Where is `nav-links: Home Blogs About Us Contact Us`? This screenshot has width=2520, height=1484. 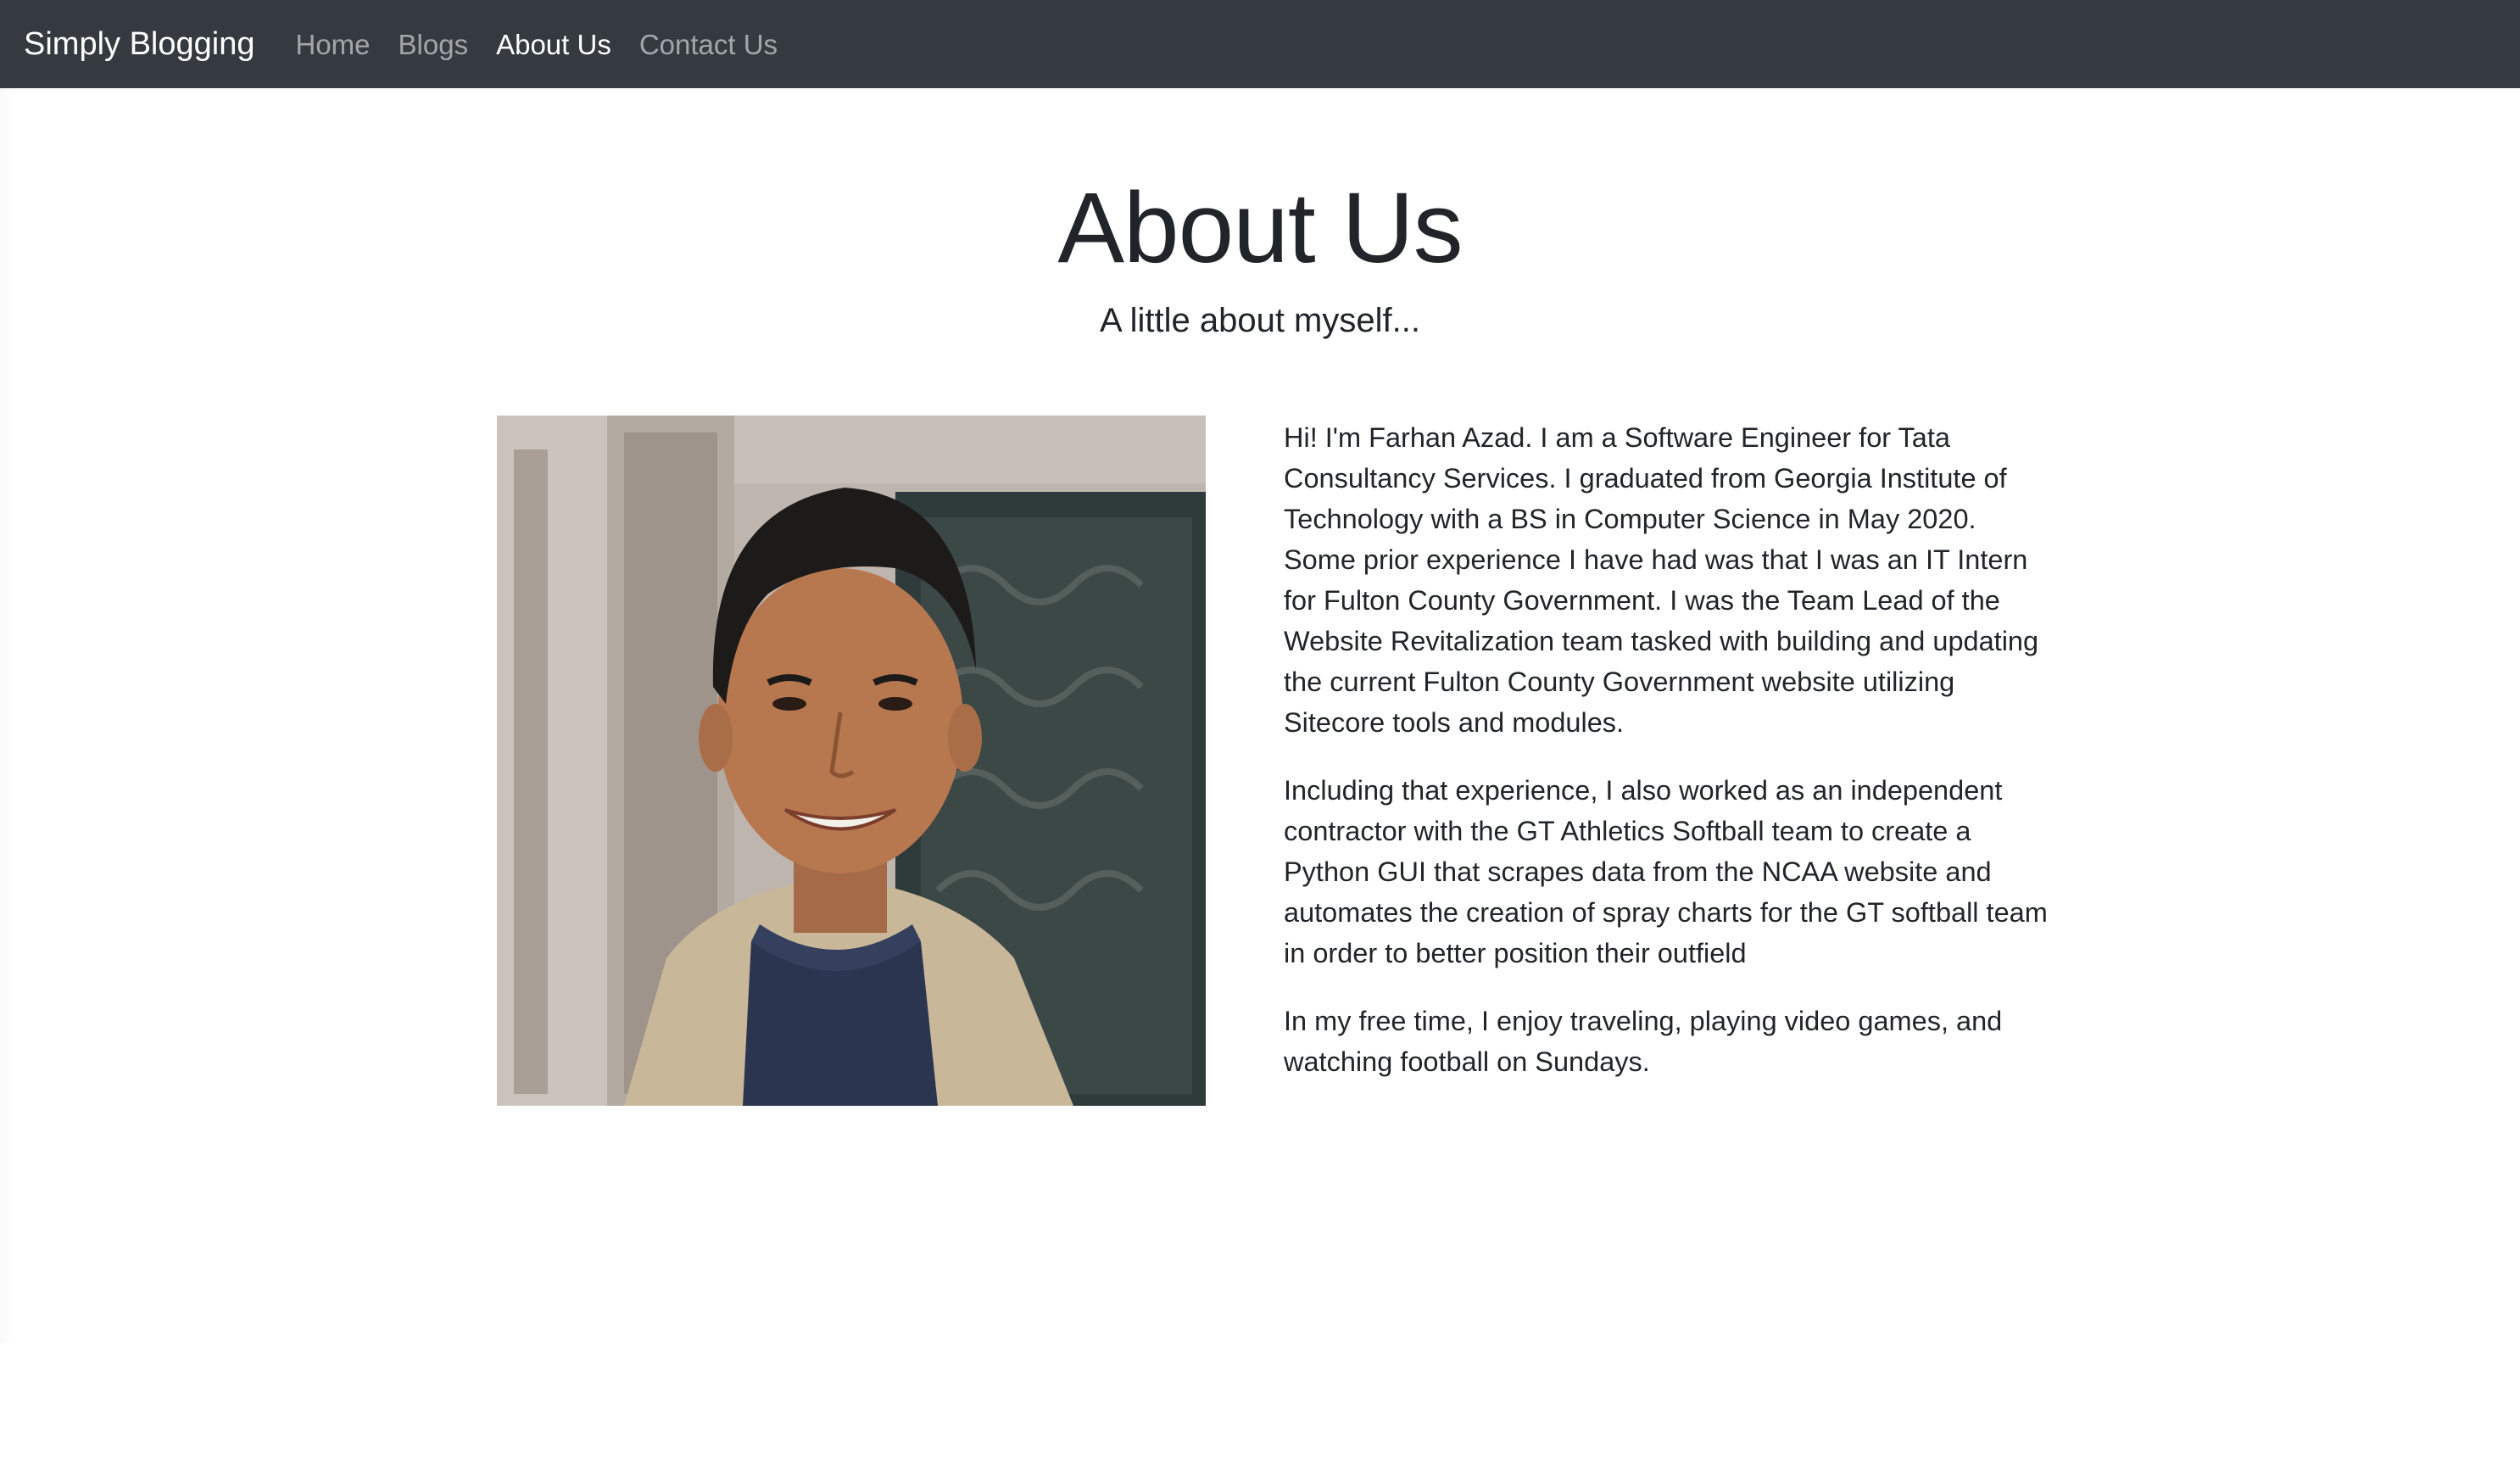 nav-links: Home Blogs About Us Contact Us is located at coordinates (550, 45).